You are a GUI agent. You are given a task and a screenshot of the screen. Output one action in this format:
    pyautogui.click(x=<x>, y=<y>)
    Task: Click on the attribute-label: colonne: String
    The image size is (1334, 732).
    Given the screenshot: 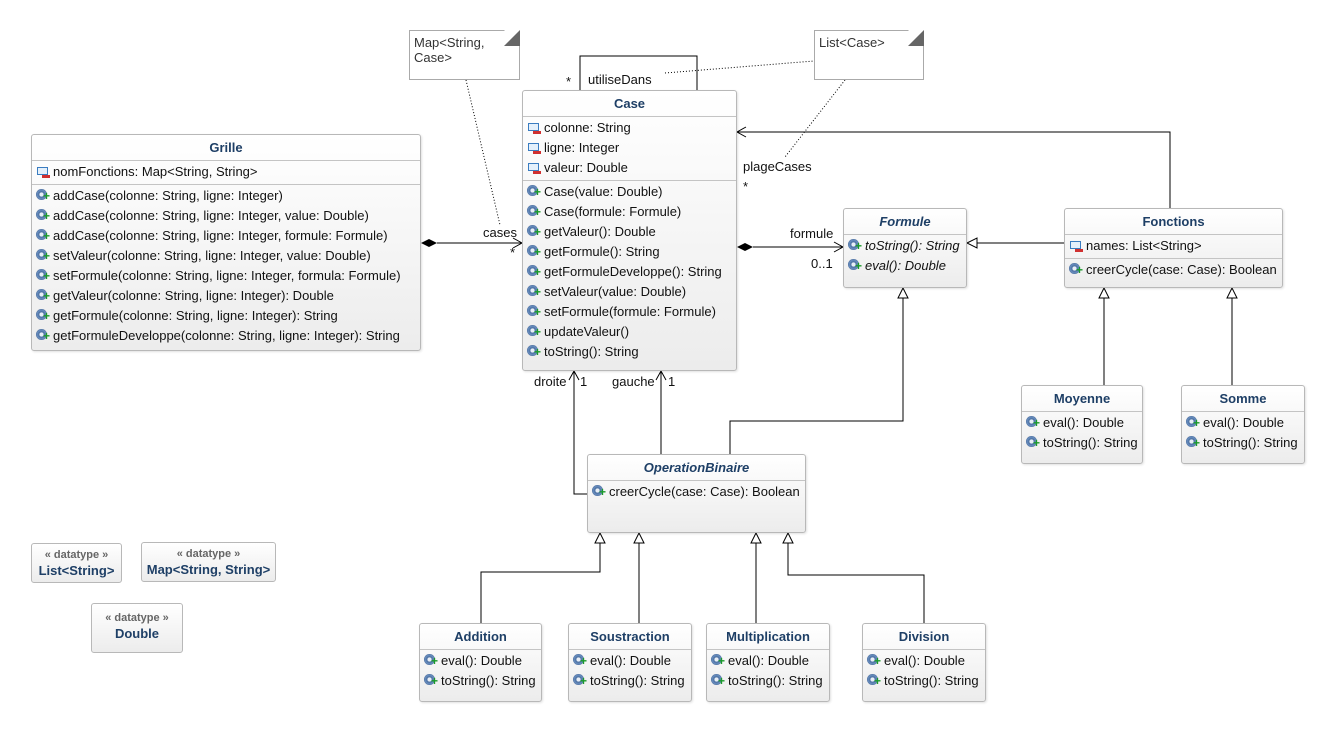 What is the action you would take?
    pyautogui.click(x=587, y=127)
    